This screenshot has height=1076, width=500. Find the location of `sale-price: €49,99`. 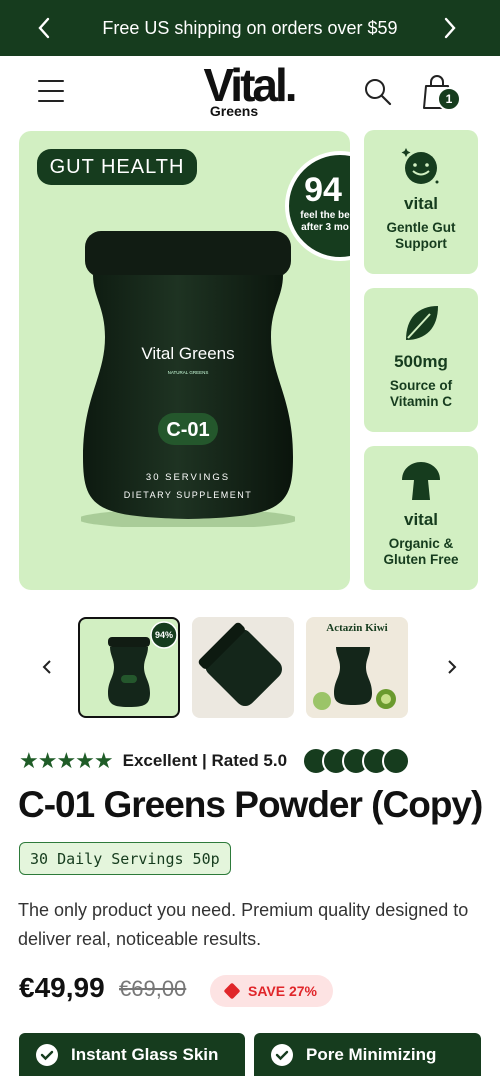

sale-price: €49,99 is located at coordinates (62, 987).